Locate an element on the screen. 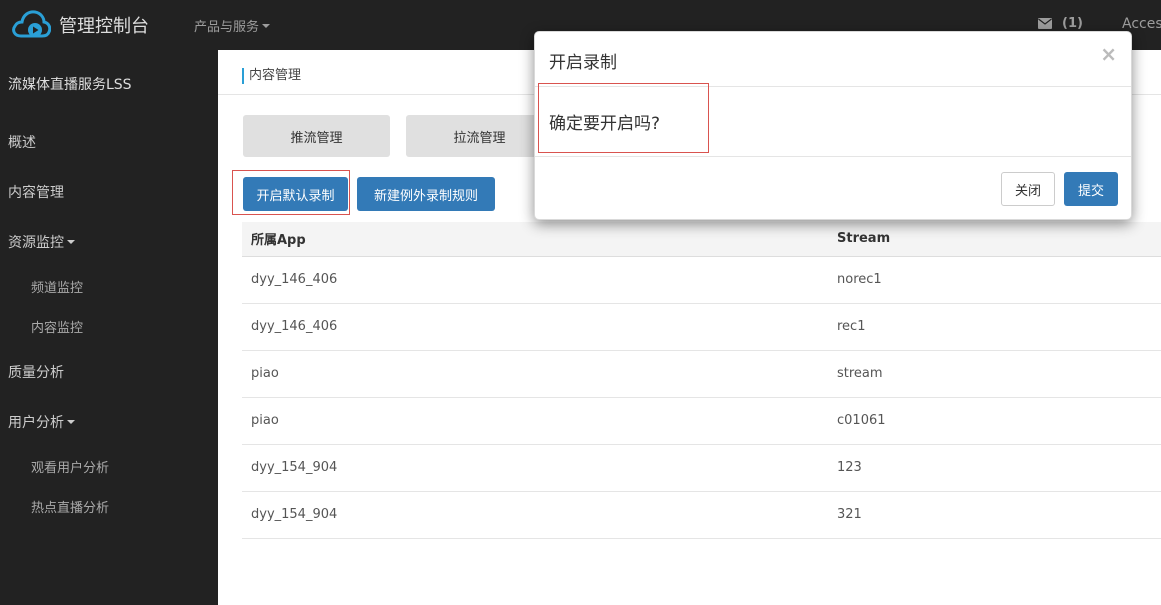 This screenshot has height=605, width=1161. sidebar-item-quality-analysis: 质量分析 is located at coordinates (36, 372).